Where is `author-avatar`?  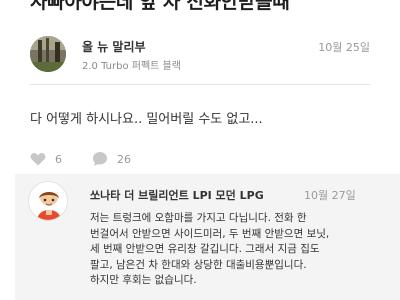 author-avatar is located at coordinates (48, 54).